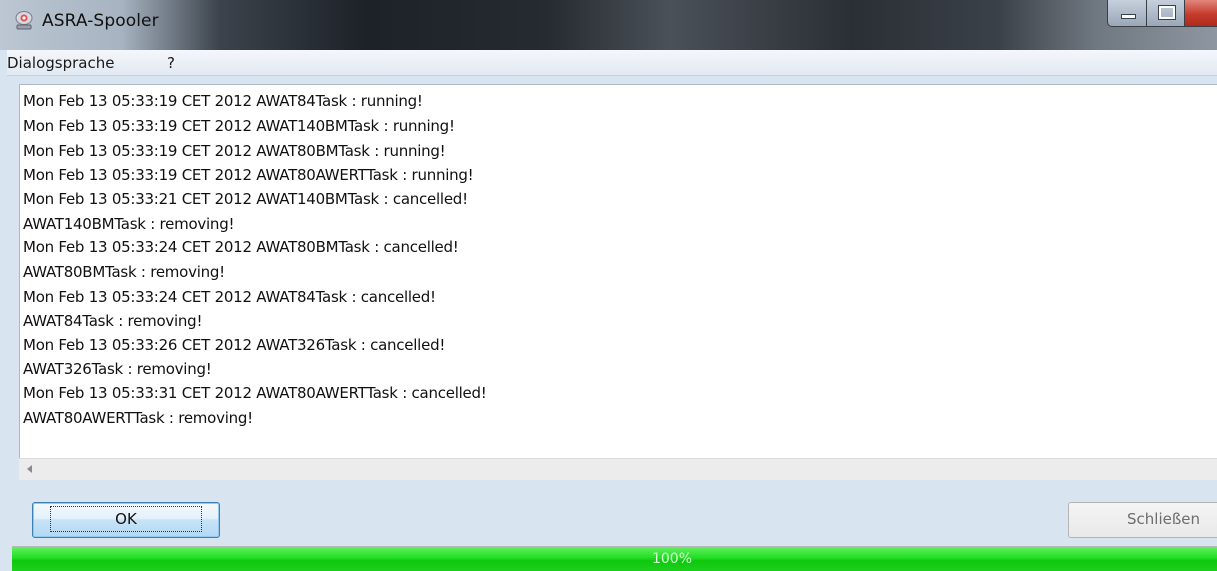 This screenshot has width=1217, height=571. I want to click on log-line: AWAT140BMTask : removing!, so click(129, 224).